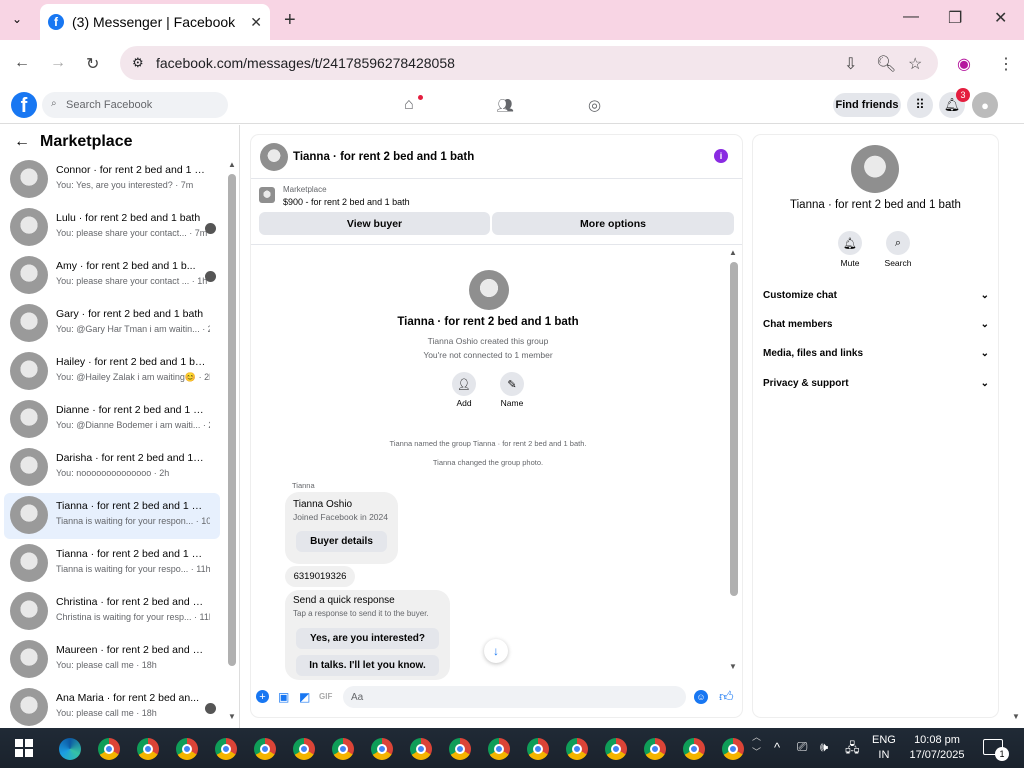 The image size is (1024, 768). I want to click on like-thumb-icon: 👍︎, so click(726, 696).